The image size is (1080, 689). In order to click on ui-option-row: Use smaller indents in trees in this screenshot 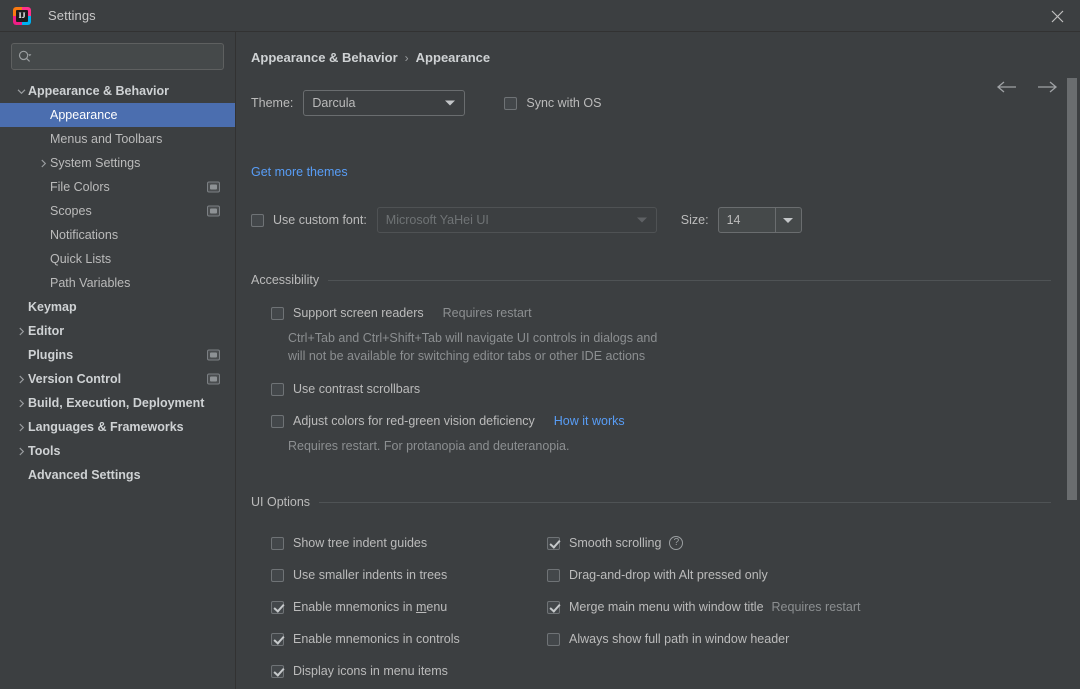, I will do `click(365, 575)`.